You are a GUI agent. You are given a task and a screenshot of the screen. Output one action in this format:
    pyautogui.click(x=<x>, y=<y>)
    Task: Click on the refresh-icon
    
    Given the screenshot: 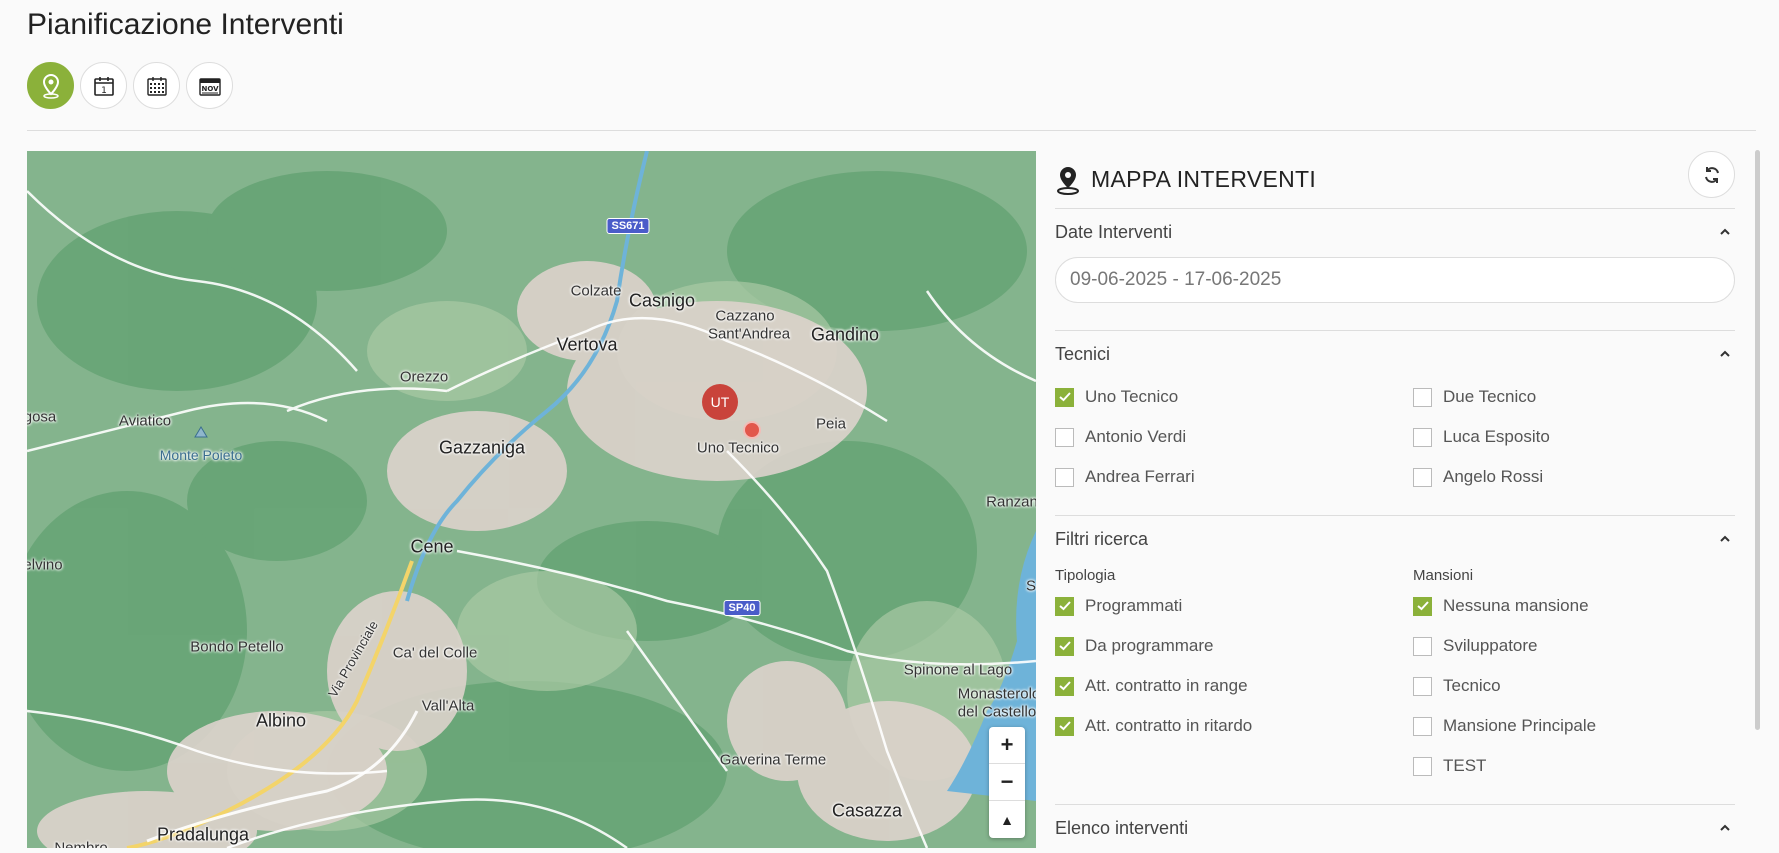 What is the action you would take?
    pyautogui.click(x=1711, y=174)
    